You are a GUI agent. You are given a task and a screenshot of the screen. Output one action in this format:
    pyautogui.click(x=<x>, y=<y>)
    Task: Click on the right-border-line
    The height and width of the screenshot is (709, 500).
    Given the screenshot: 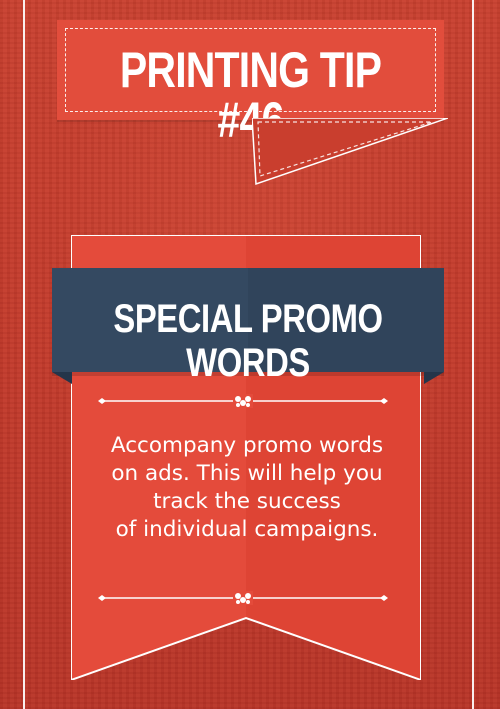 What is the action you would take?
    pyautogui.click(x=473, y=354)
    